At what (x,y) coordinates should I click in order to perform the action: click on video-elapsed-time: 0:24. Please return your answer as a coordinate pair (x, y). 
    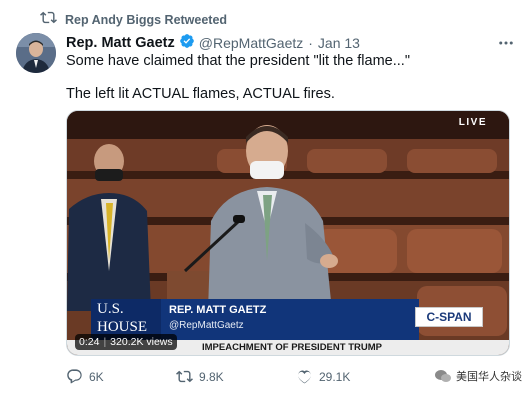
    Looking at the image, I should click on (89, 342).